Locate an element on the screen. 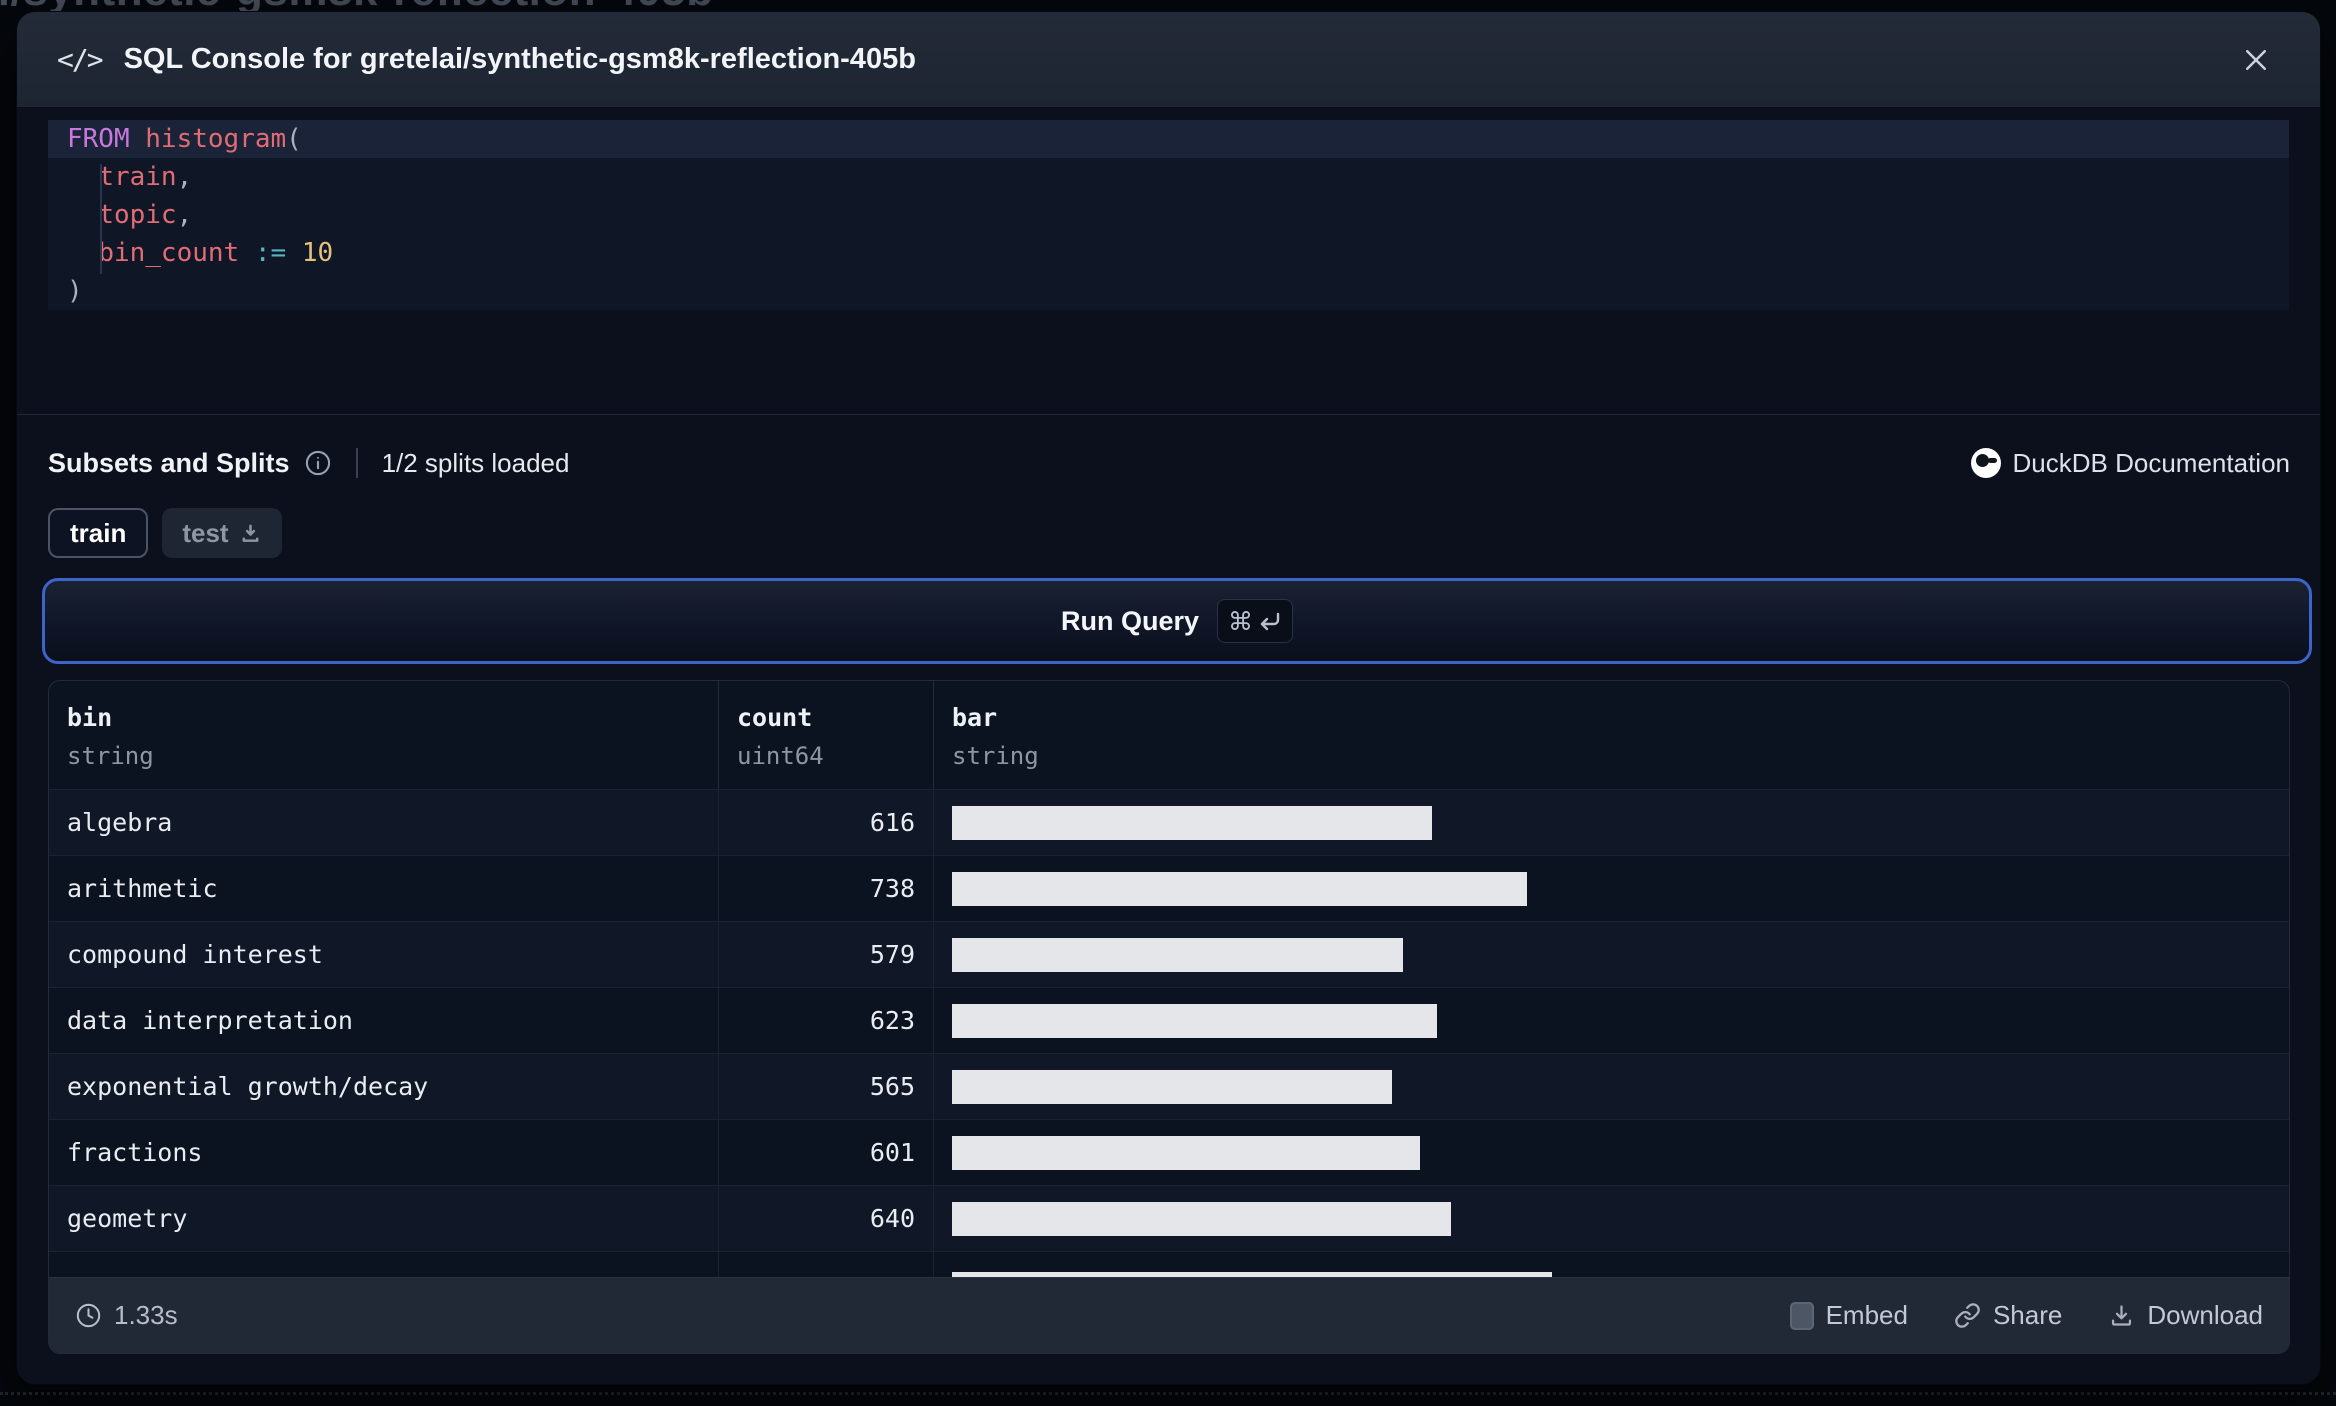 This screenshot has height=1406, width=2336. column-header-count: count uint64 is located at coordinates (826, 735).